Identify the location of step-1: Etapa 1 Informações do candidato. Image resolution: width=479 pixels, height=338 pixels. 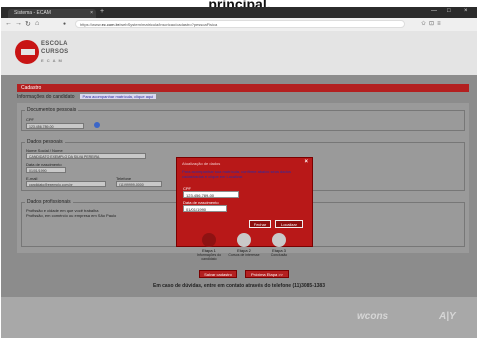
(209, 247).